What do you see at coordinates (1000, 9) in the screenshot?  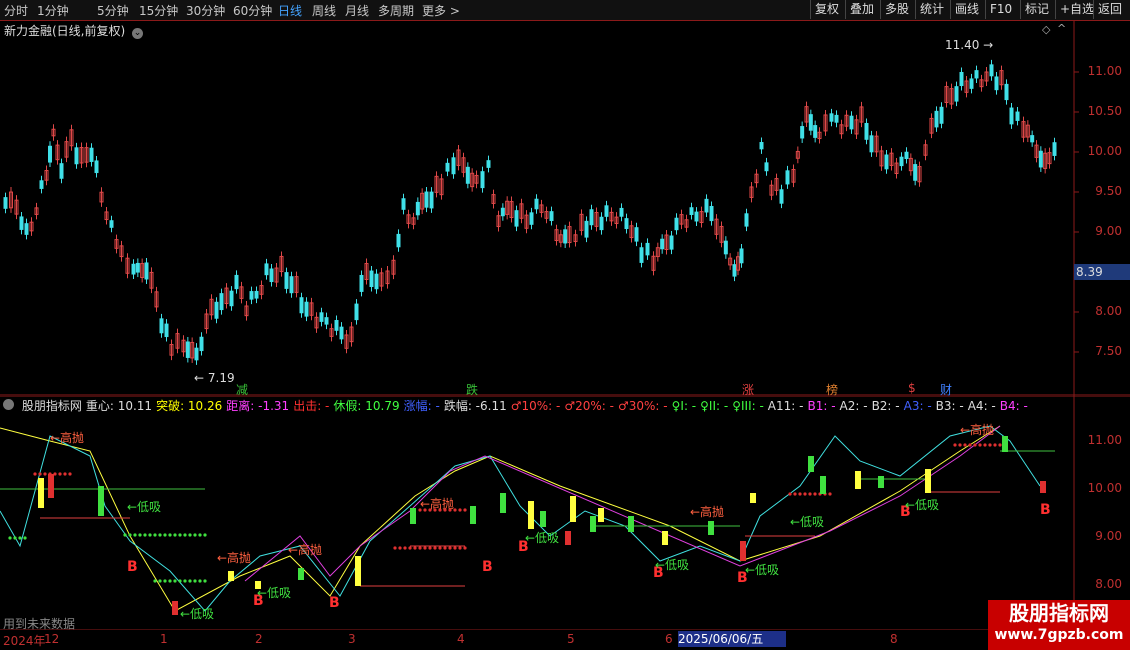 I see `f10-button: F10` at bounding box center [1000, 9].